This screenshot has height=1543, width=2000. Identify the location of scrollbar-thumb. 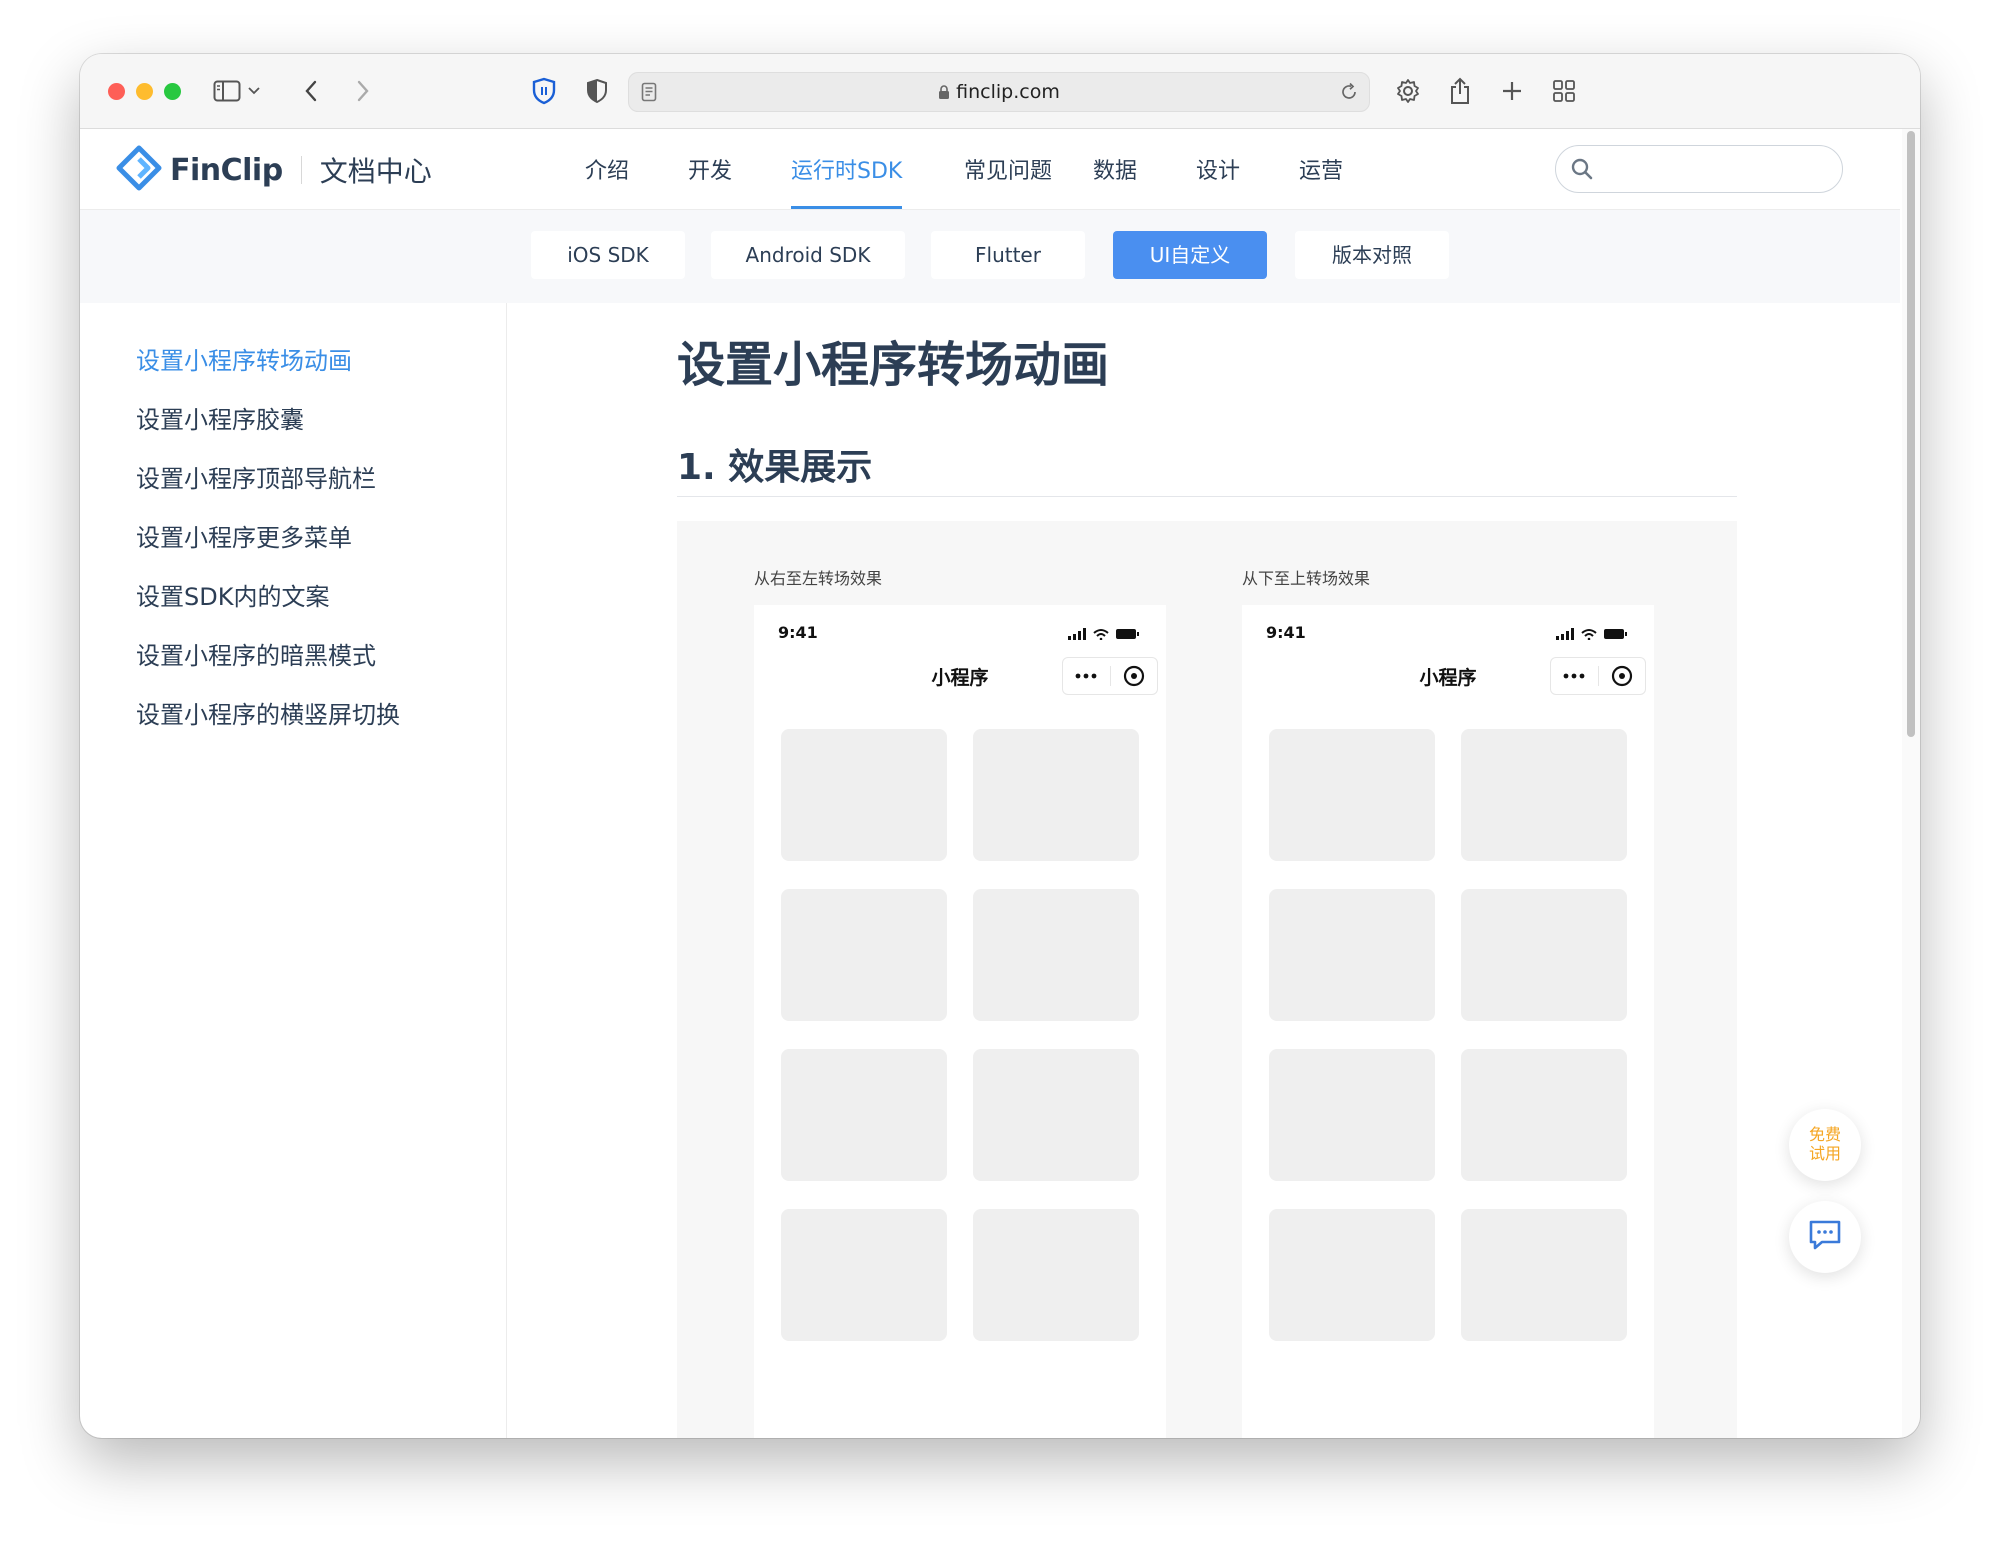
(1911, 434).